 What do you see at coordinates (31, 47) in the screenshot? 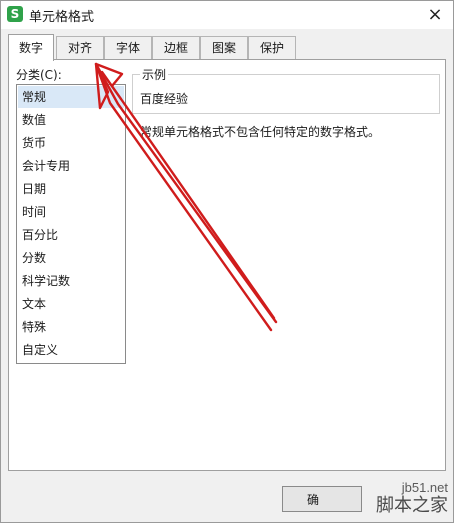
I see `tab-number: 数字` at bounding box center [31, 47].